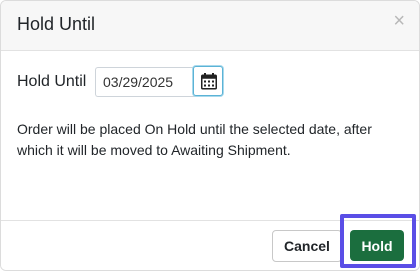 This screenshot has width=420, height=271. Describe the element at coordinates (56, 24) in the screenshot. I see `dialog-title: Hold Until` at that location.